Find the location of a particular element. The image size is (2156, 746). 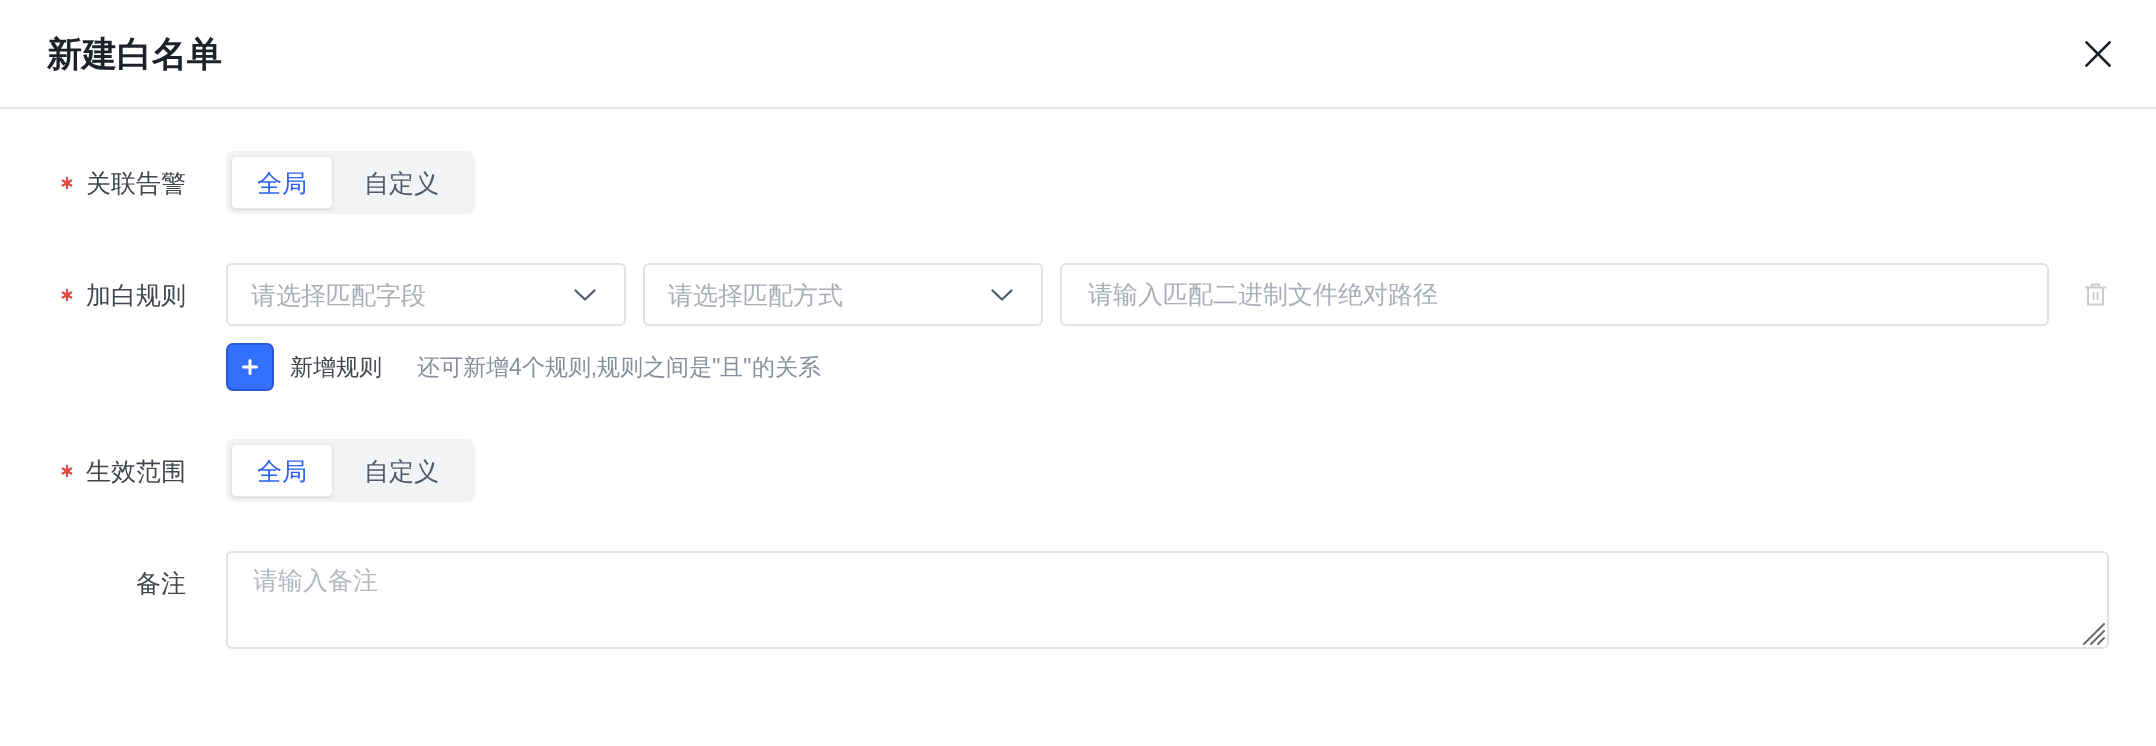

hint-text: 还可新增4个规则,规则之间是"且"的关系 is located at coordinates (619, 367).